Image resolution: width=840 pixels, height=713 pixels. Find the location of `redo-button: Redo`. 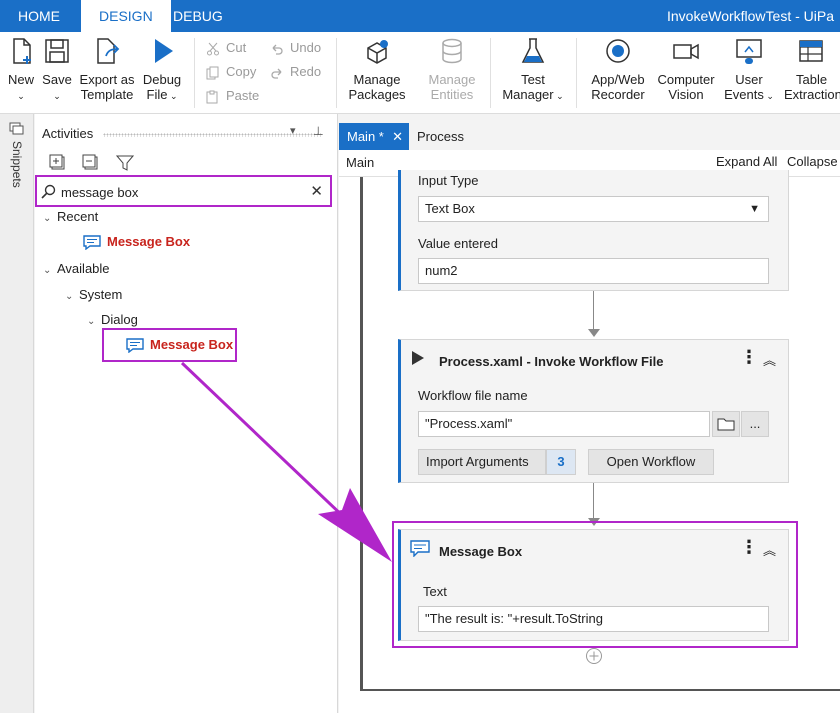

redo-button: Redo is located at coordinates (295, 72).